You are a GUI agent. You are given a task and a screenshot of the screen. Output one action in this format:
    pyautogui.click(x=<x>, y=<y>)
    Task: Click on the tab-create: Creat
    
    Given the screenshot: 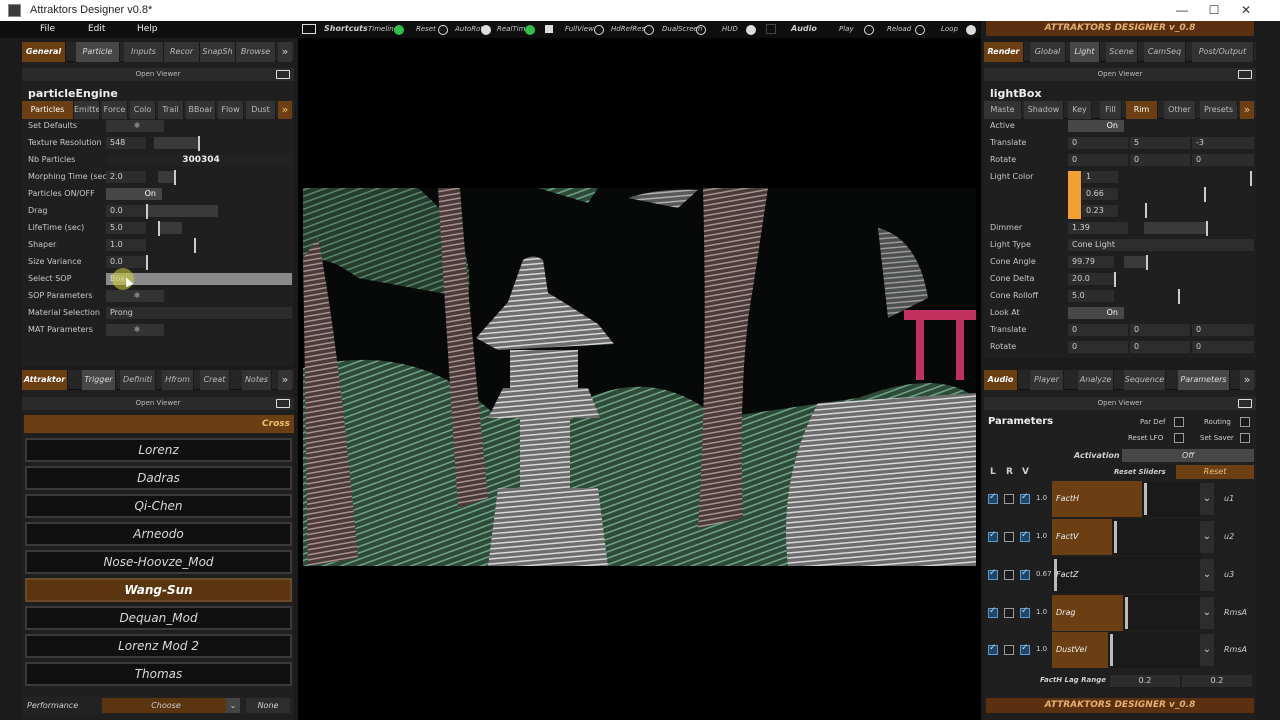 What is the action you would take?
    pyautogui.click(x=215, y=380)
    